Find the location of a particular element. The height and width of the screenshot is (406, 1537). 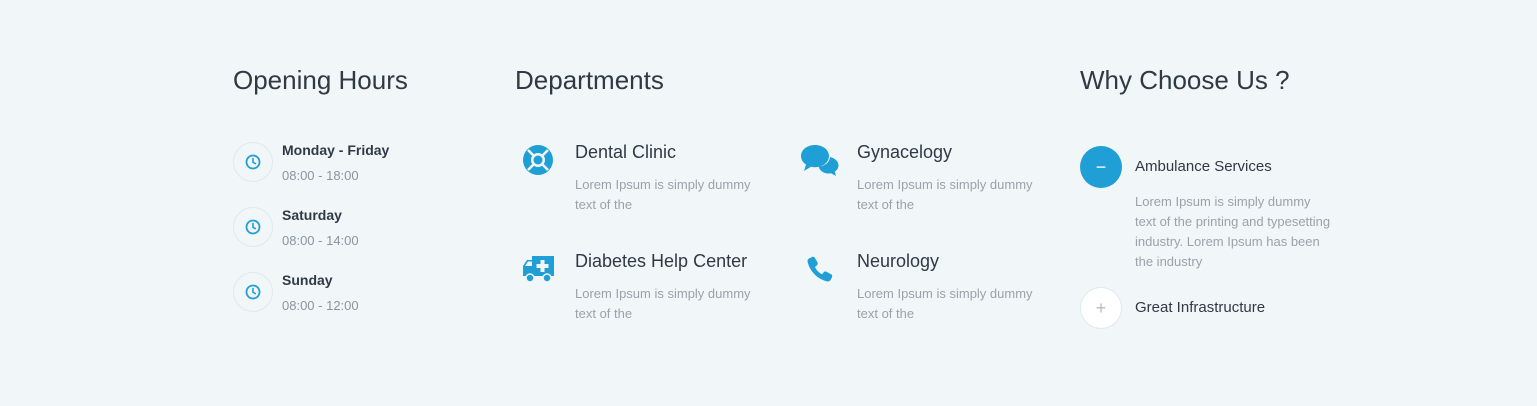

phone-icon is located at coordinates (820, 269).